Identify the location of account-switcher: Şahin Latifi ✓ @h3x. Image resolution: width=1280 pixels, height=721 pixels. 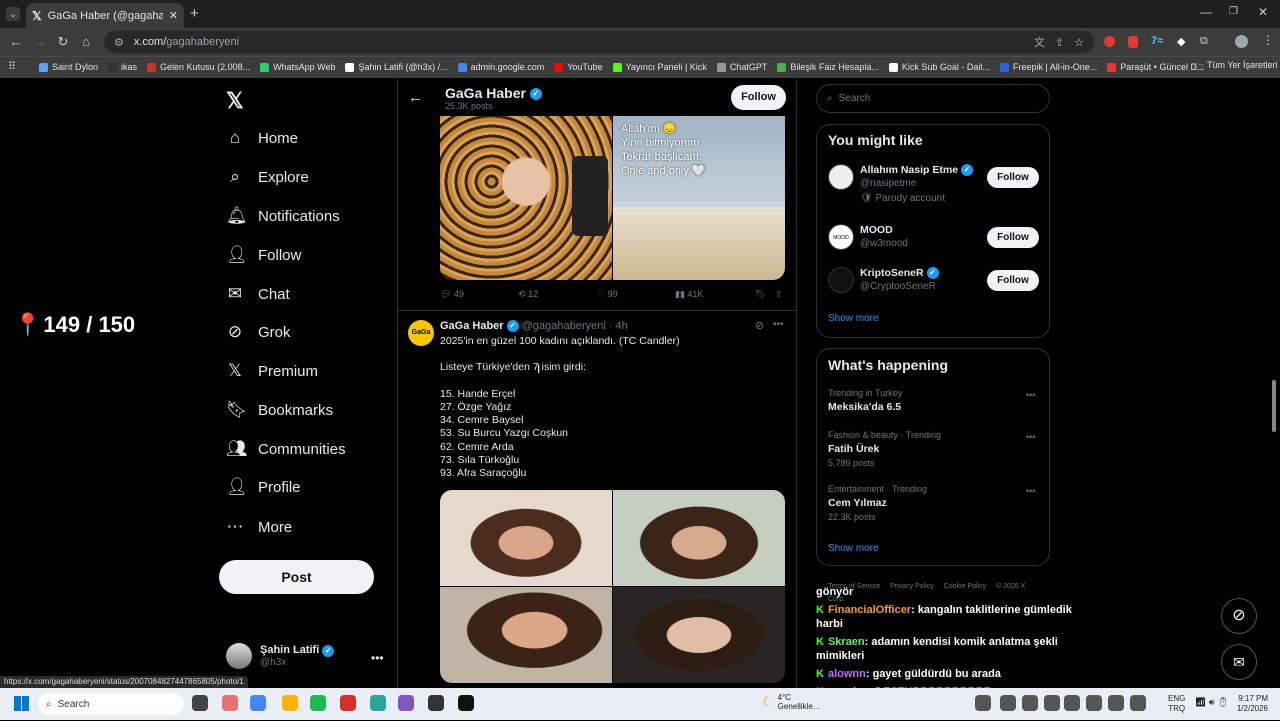
(280, 656).